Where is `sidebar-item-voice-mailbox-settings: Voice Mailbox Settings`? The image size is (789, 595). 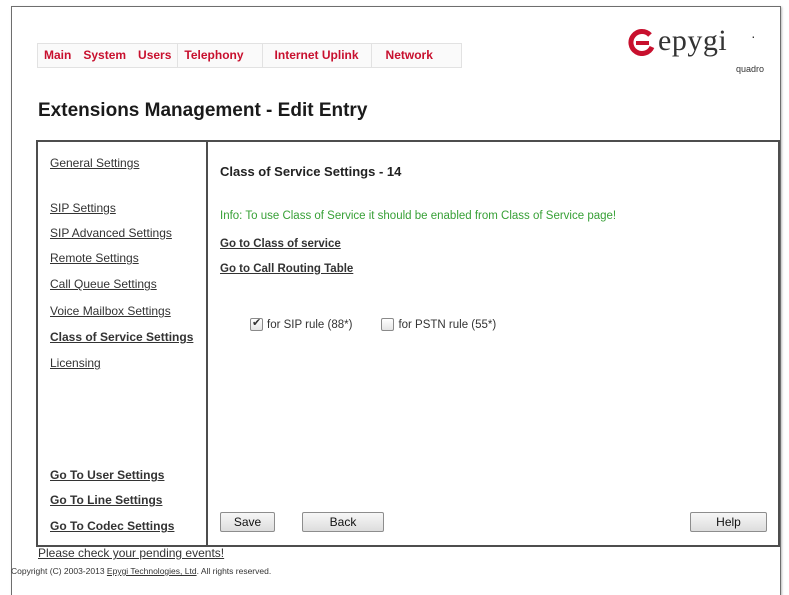
sidebar-item-voice-mailbox-settings: Voice Mailbox Settings is located at coordinates (110, 311).